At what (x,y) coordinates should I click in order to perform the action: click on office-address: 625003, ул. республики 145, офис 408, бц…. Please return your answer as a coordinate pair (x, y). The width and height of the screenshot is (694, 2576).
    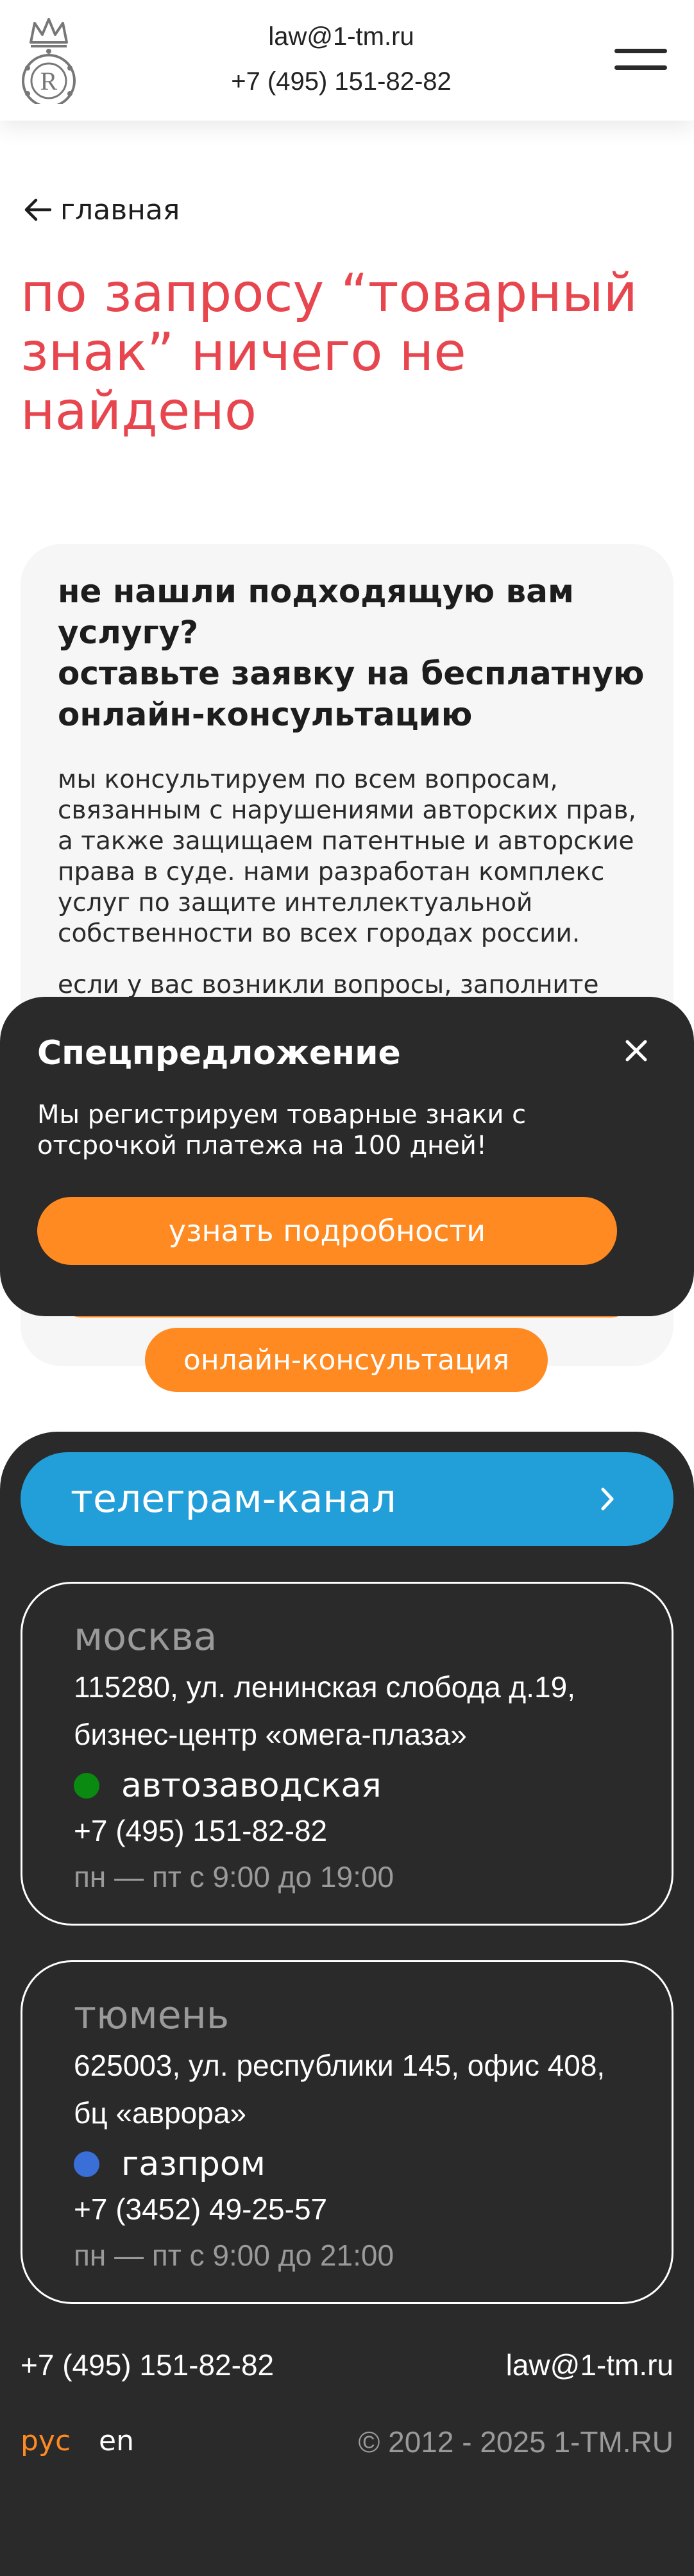
    Looking at the image, I should click on (339, 2089).